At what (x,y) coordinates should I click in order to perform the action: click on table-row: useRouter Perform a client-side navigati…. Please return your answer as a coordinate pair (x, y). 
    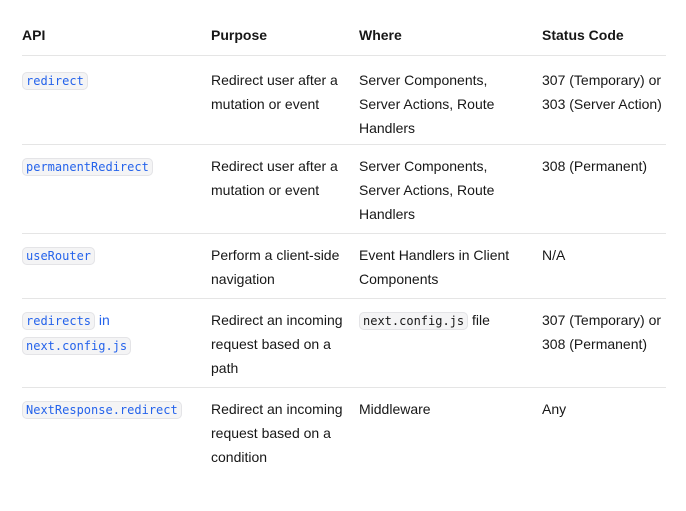
    Looking at the image, I should click on (344, 266).